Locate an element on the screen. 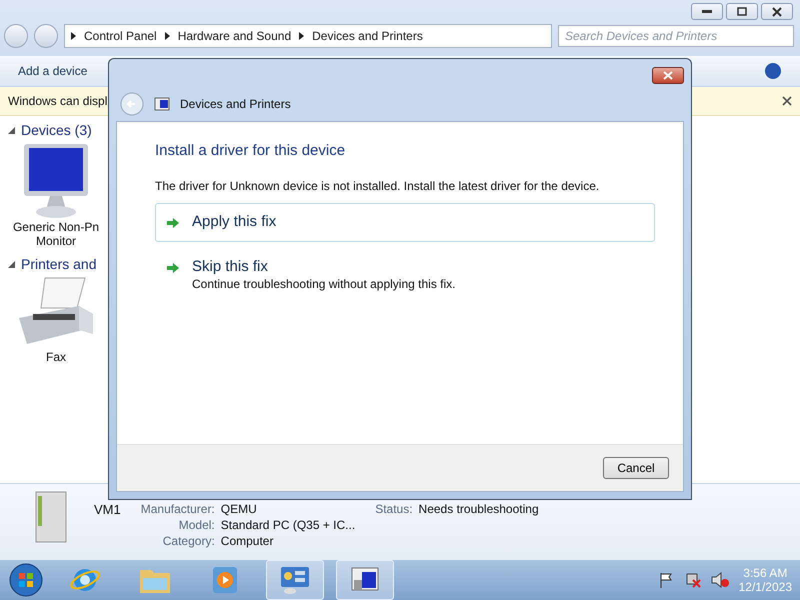 Image resolution: width=800 pixels, height=600 pixels. media-player-icon is located at coordinates (225, 580).